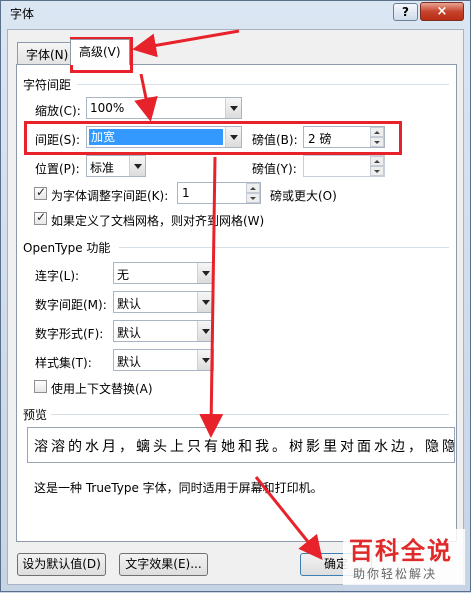  What do you see at coordinates (274, 169) in the screenshot?
I see `position-amount-label: 磅值(Y):` at bounding box center [274, 169].